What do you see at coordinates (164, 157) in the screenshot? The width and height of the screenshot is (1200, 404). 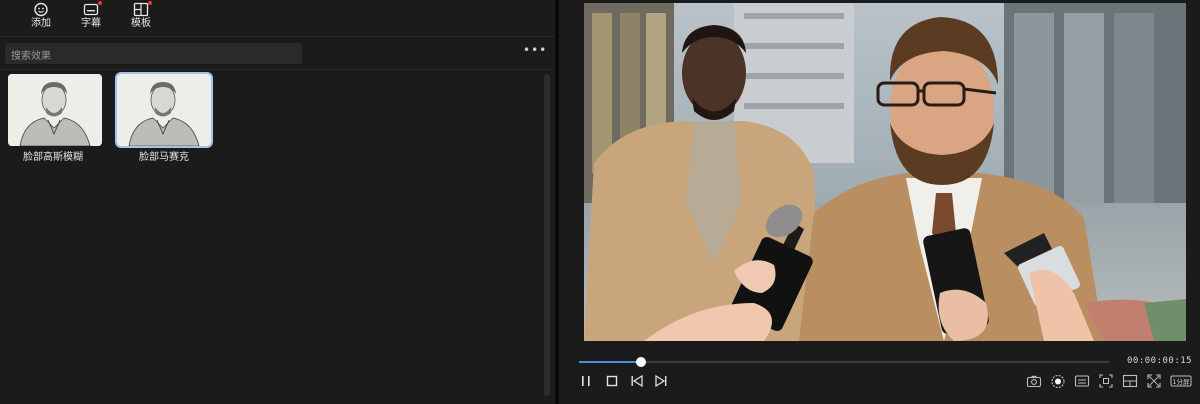 I see `effect-label: 脸部马赛克` at bounding box center [164, 157].